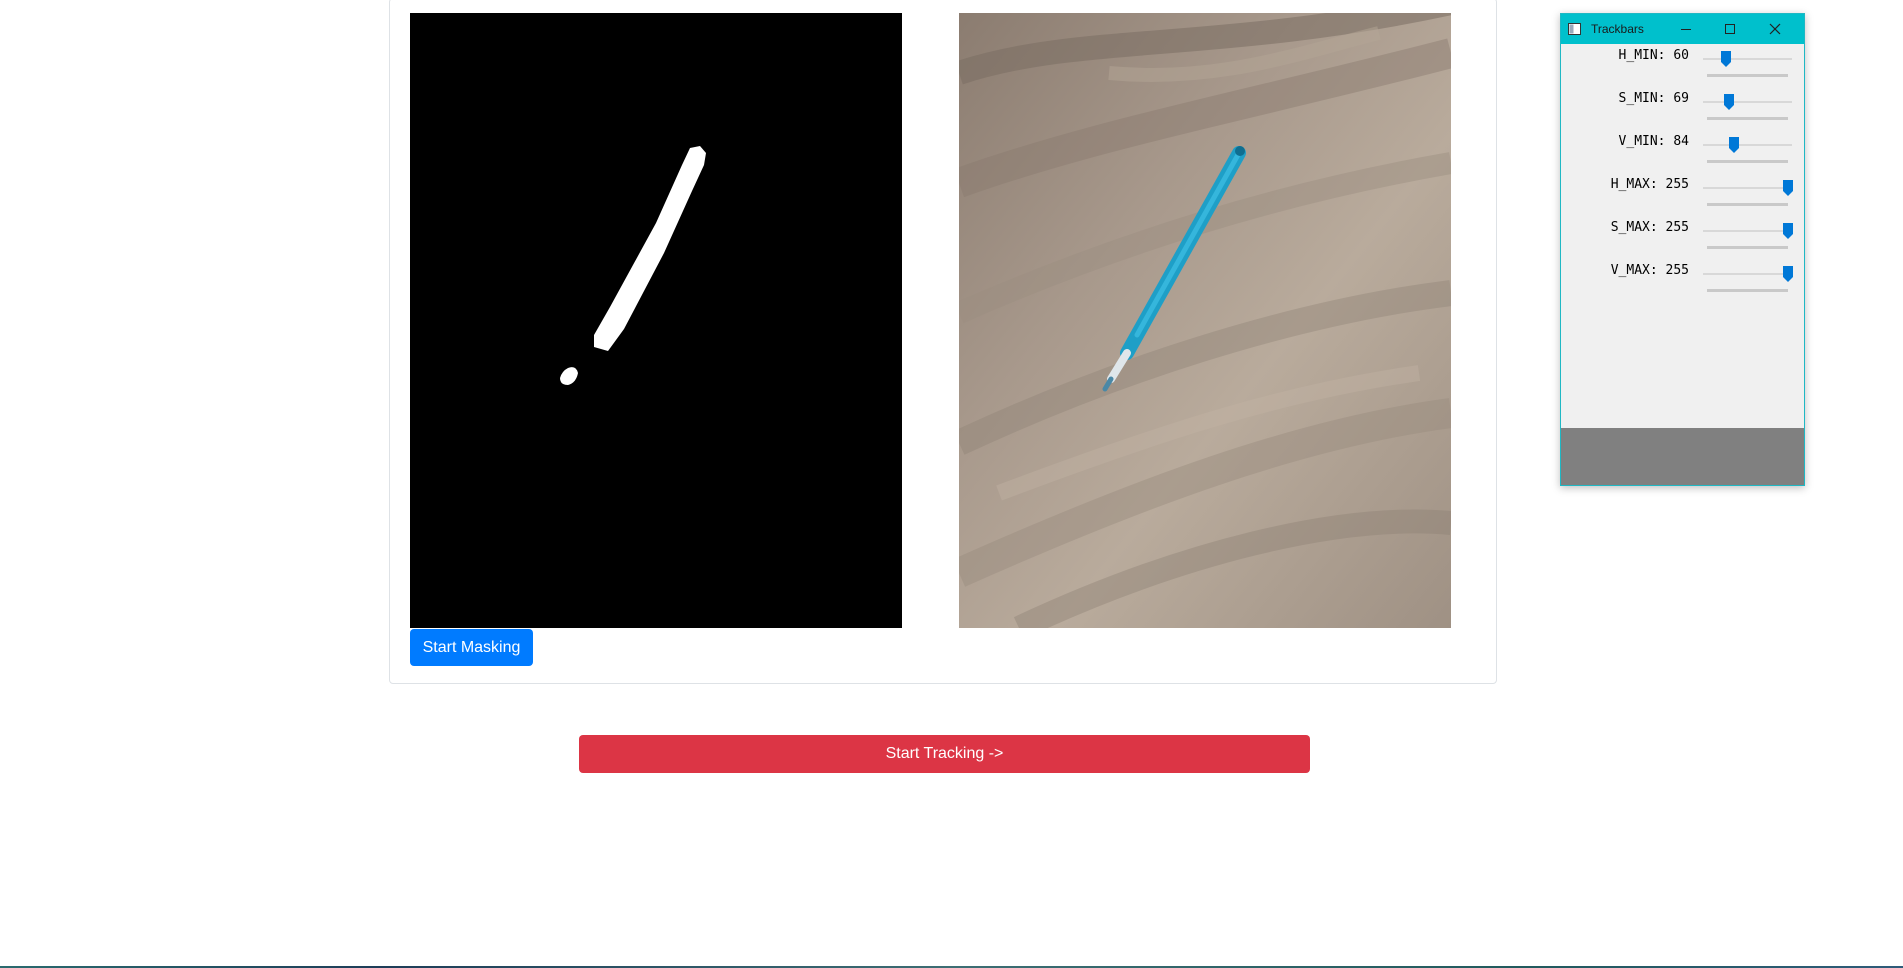  What do you see at coordinates (1649, 227) in the screenshot?
I see `trackbar-label: S_MAX: 255` at bounding box center [1649, 227].